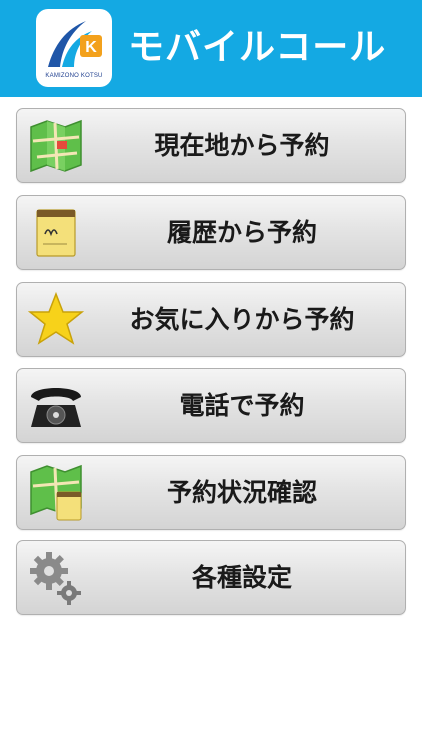  I want to click on gear-icon, so click(56, 578).